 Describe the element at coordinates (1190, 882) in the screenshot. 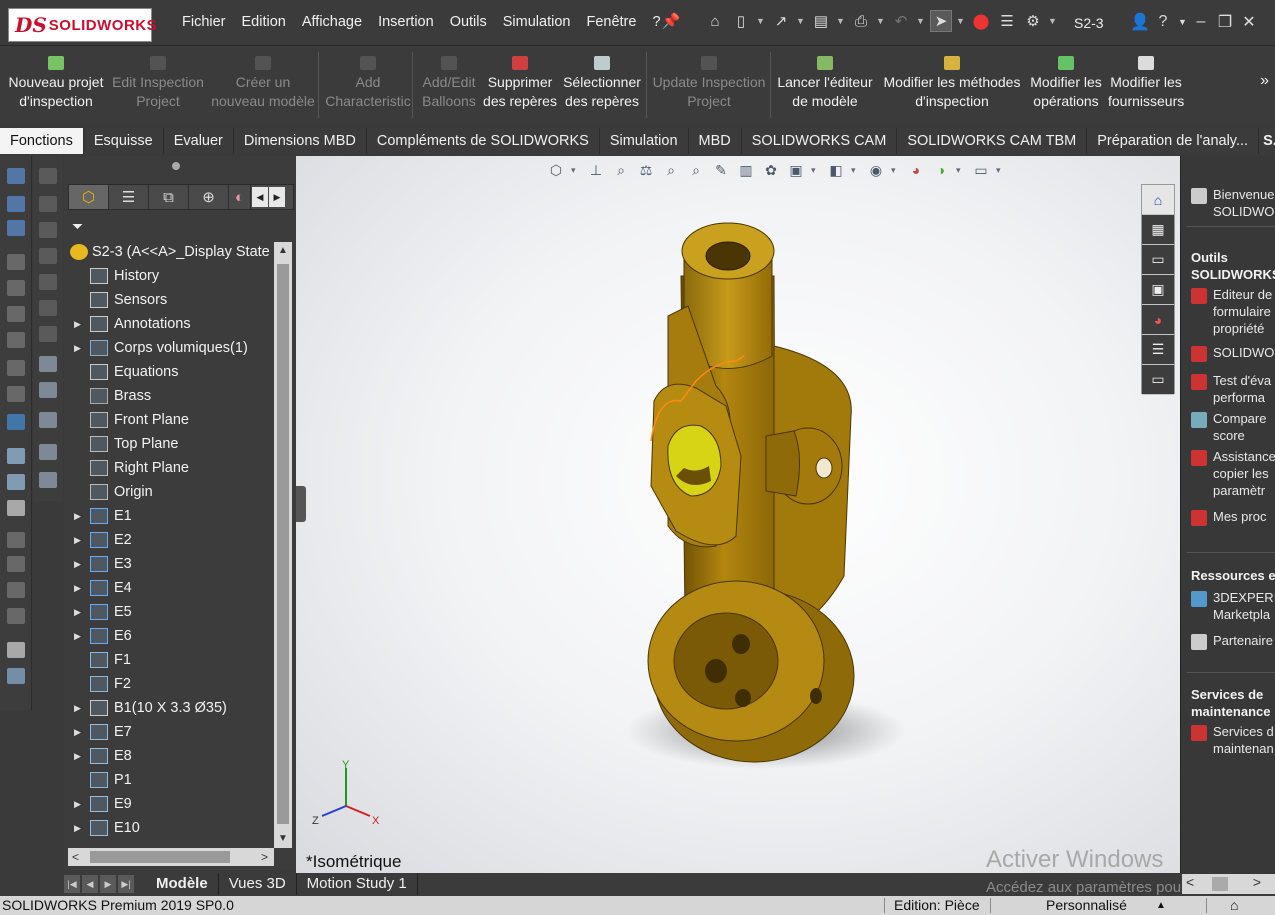

I see `scroll-left-icon: <` at that location.